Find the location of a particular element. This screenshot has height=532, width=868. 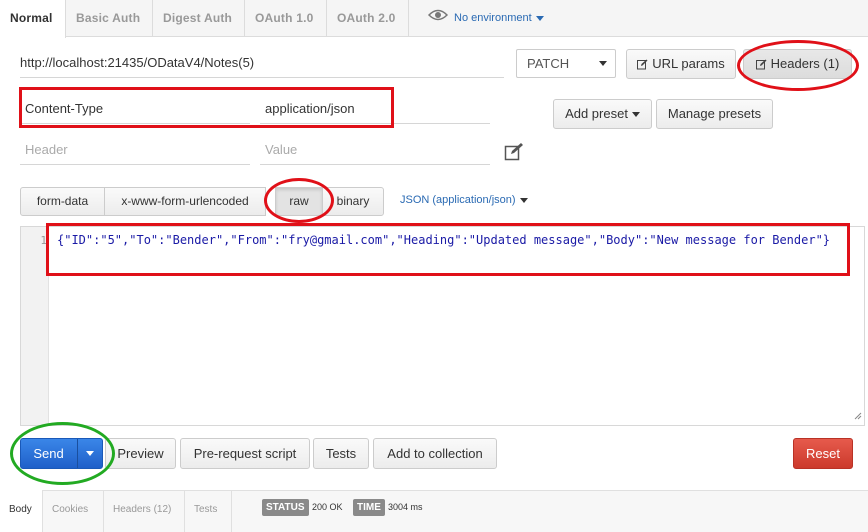

annotation-send-circle is located at coordinates (62, 453).